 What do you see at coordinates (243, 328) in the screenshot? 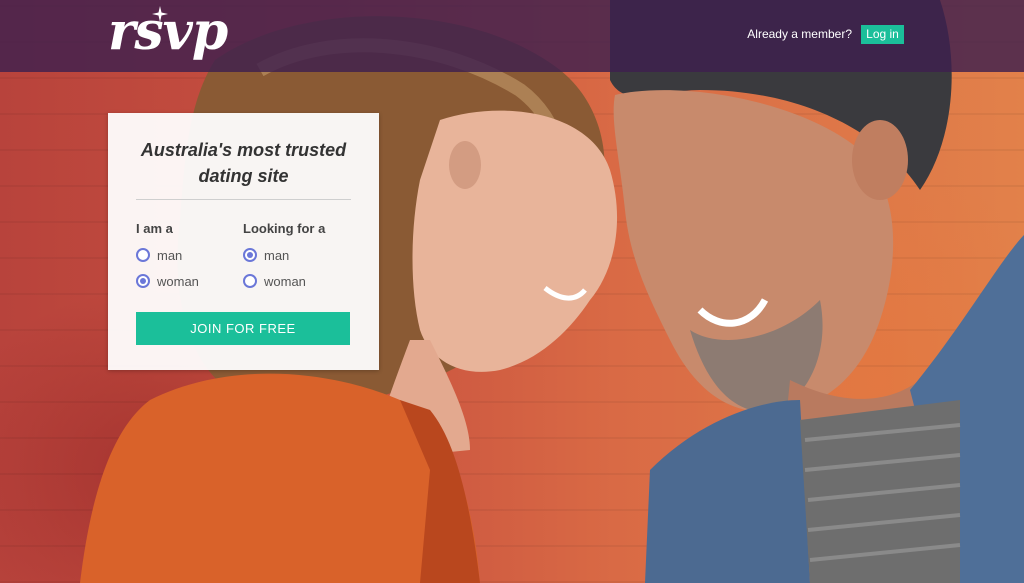
I see `join-for-free-button: JOIN FOR FREE` at bounding box center [243, 328].